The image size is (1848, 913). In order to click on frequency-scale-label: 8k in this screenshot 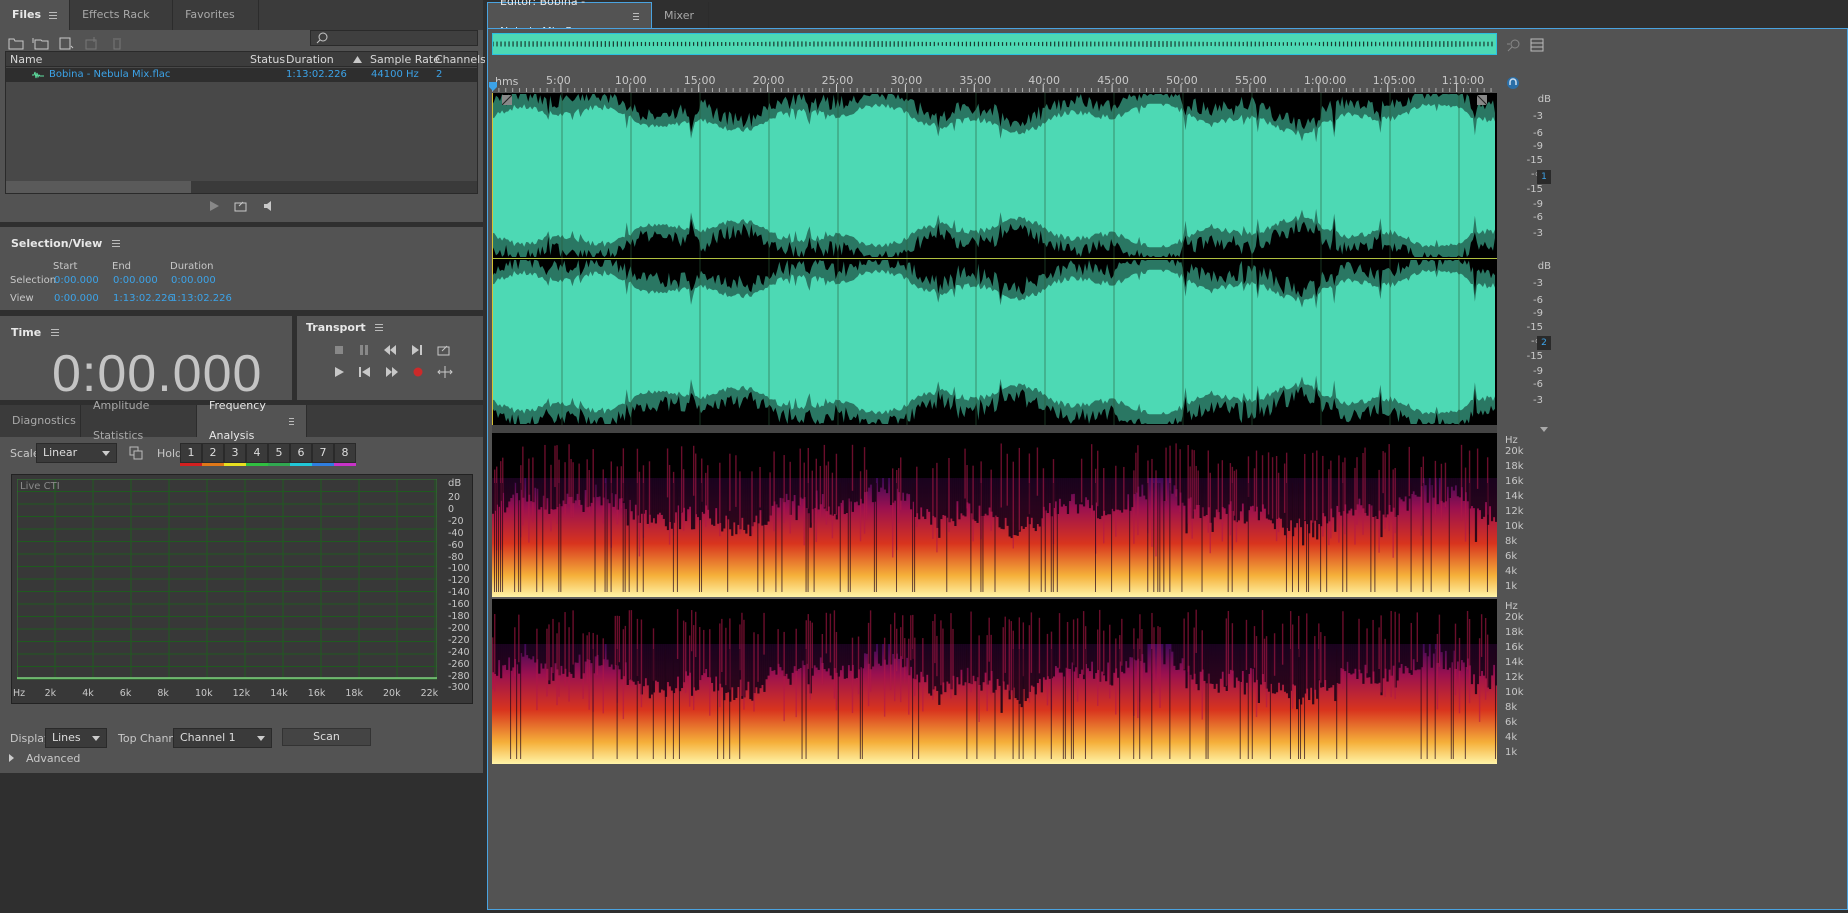, I will do `click(1511, 541)`.